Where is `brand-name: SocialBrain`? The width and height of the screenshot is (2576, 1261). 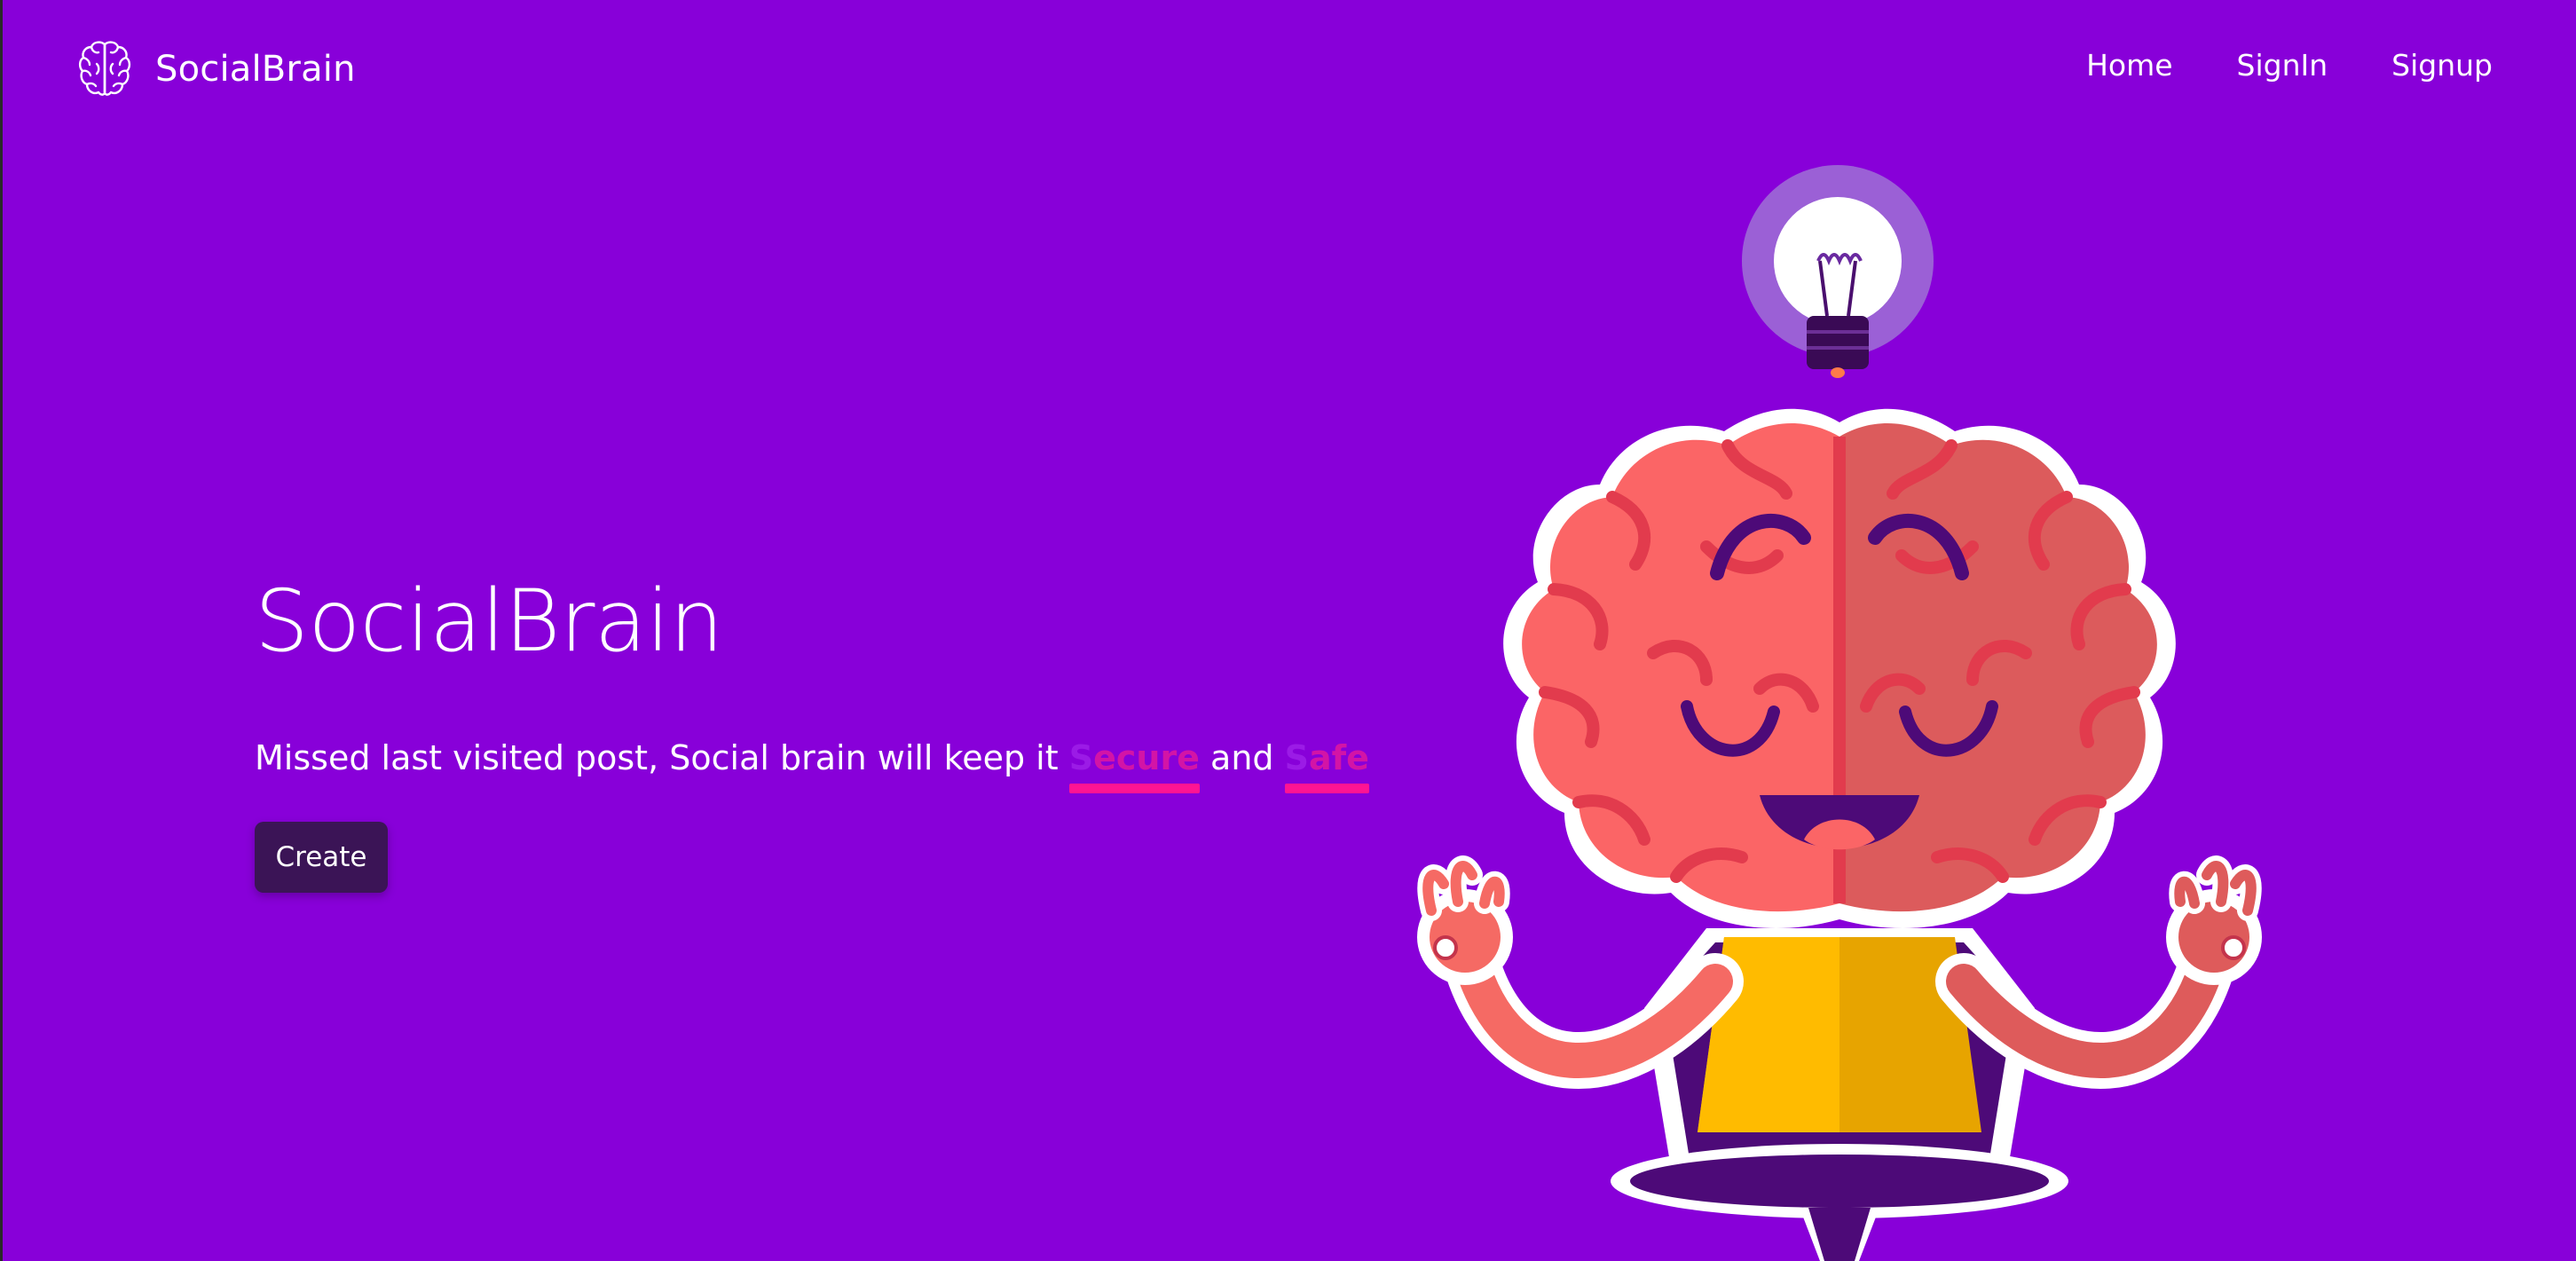
brand-name: SocialBrain is located at coordinates (256, 69).